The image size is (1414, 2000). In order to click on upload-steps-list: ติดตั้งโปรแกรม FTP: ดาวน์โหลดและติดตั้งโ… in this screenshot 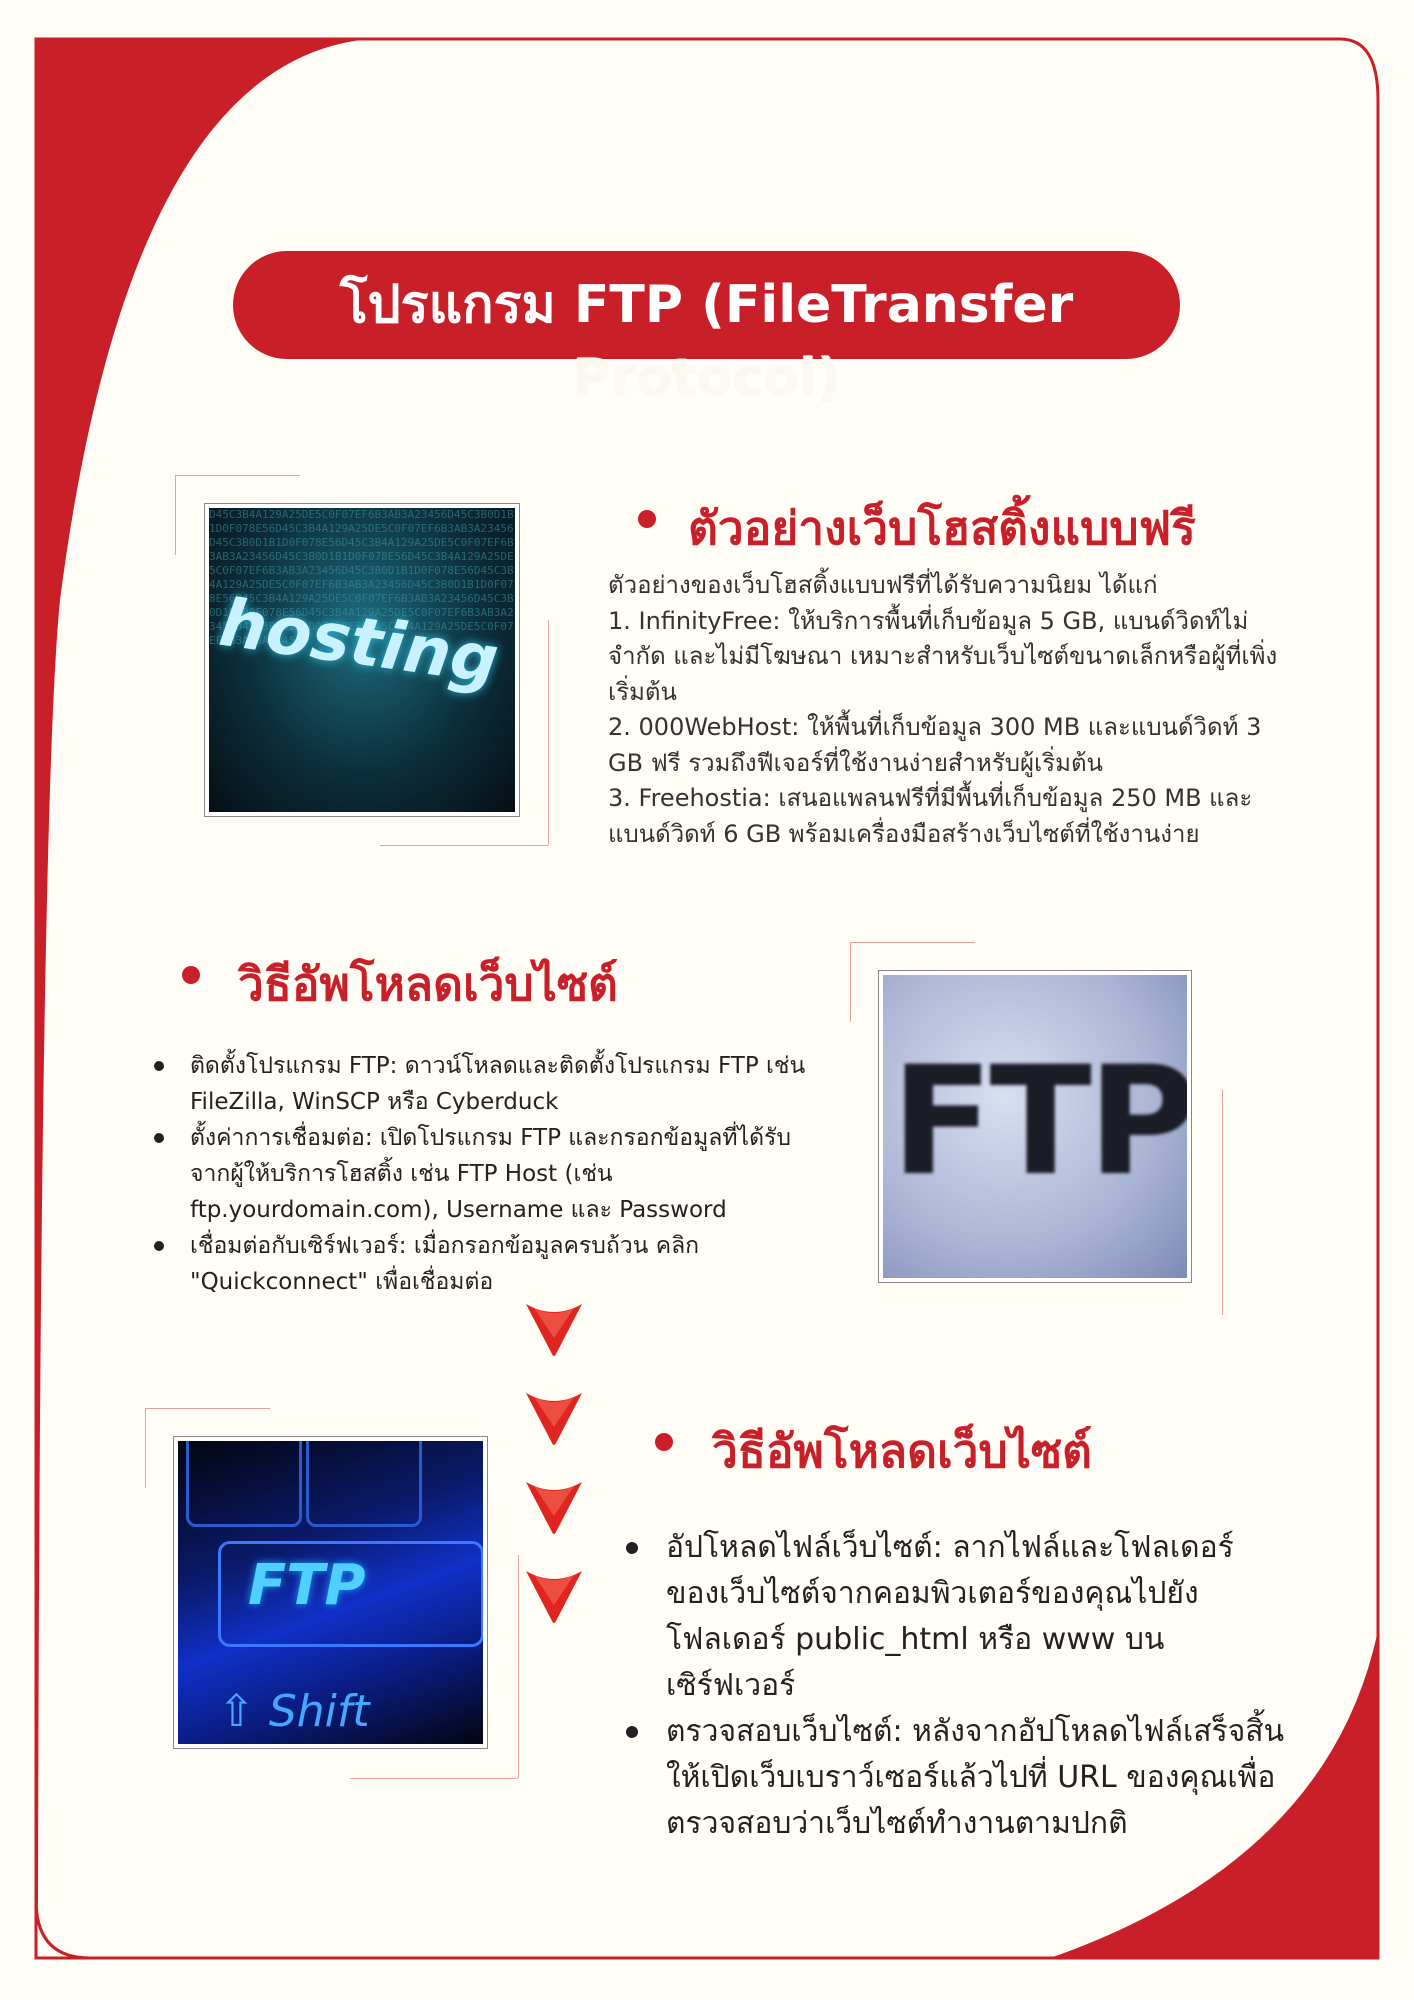, I will do `click(482, 1174)`.